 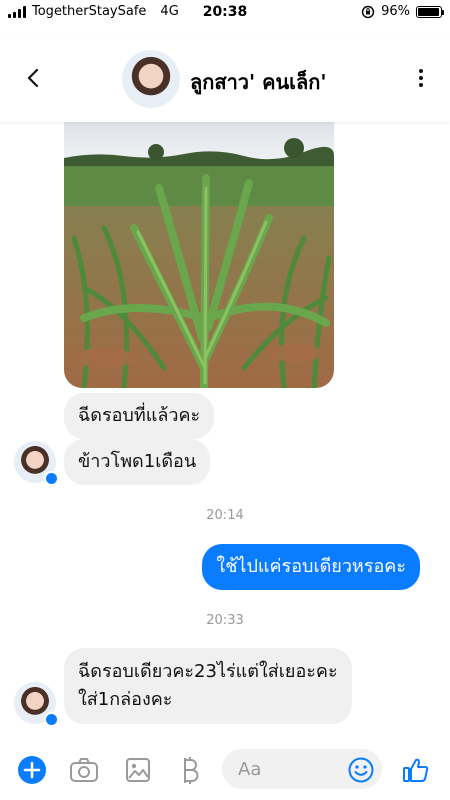 What do you see at coordinates (208, 671) in the screenshot?
I see `message-line: ฉีดรอบเดียวคะ23ไร่แต่ใส่เยอะคะ` at bounding box center [208, 671].